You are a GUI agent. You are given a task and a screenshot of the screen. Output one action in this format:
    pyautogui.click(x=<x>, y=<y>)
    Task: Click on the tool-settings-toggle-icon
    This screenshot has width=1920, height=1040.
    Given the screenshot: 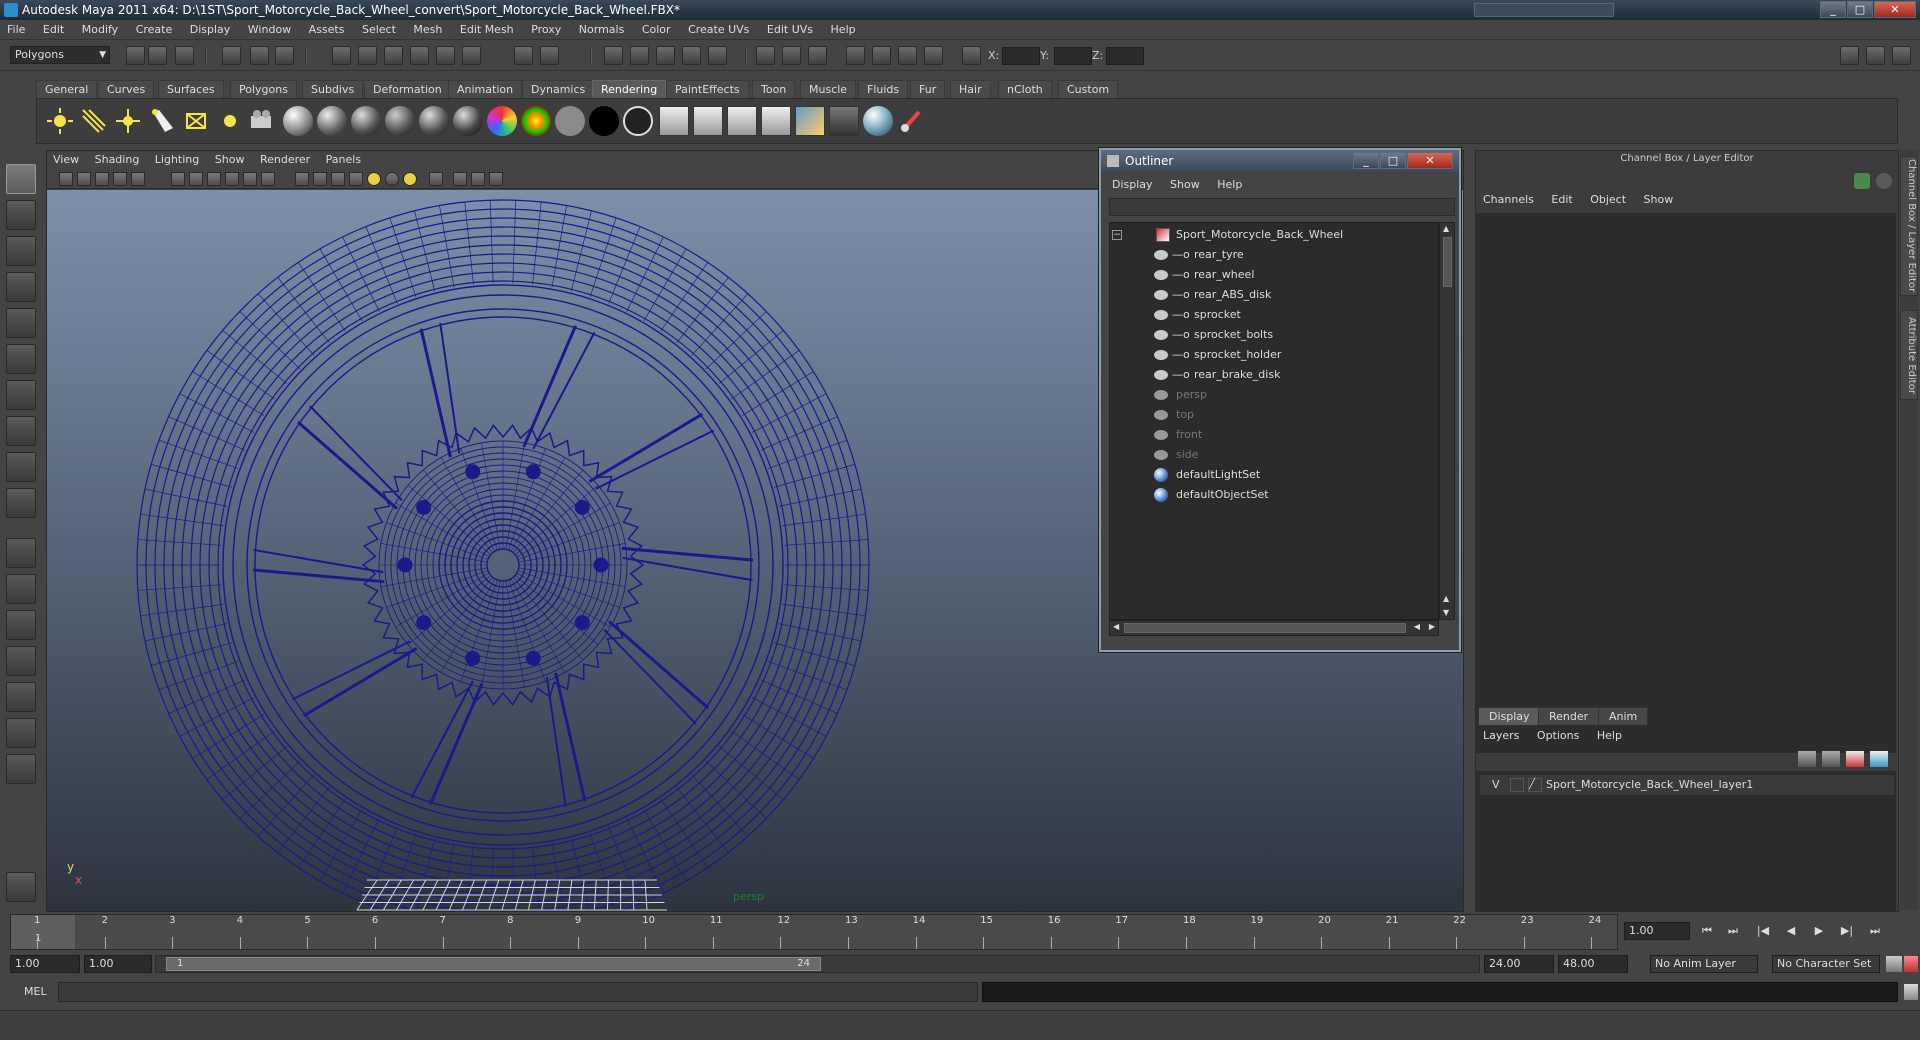 What is the action you would take?
    pyautogui.click(x=1875, y=55)
    